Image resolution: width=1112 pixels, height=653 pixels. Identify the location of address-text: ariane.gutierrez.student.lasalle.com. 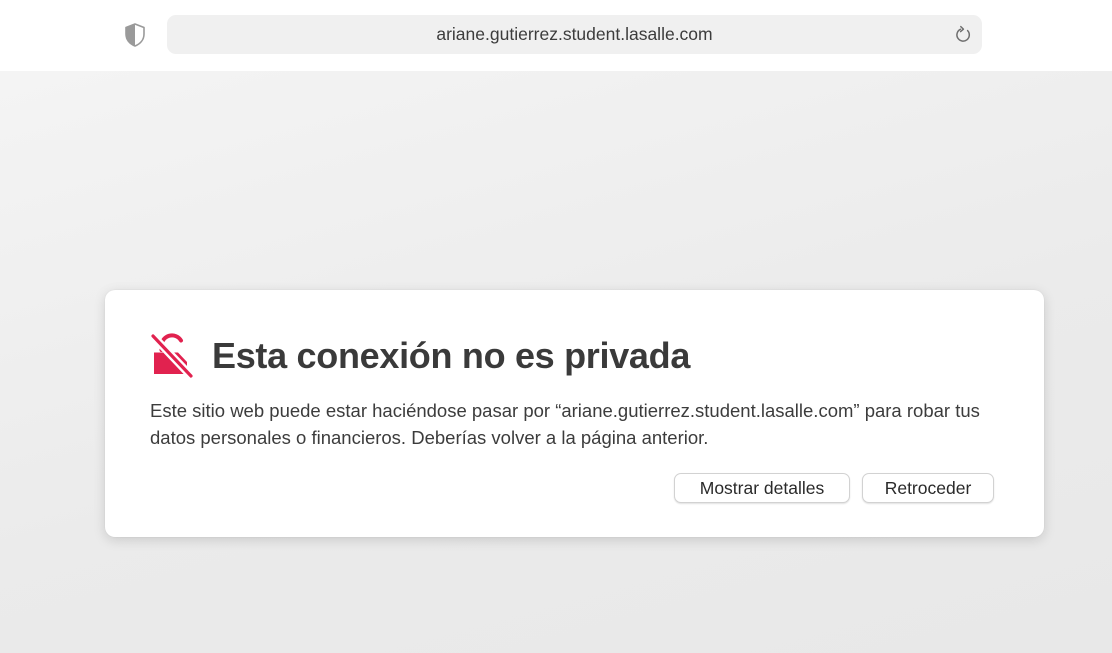
(574, 34).